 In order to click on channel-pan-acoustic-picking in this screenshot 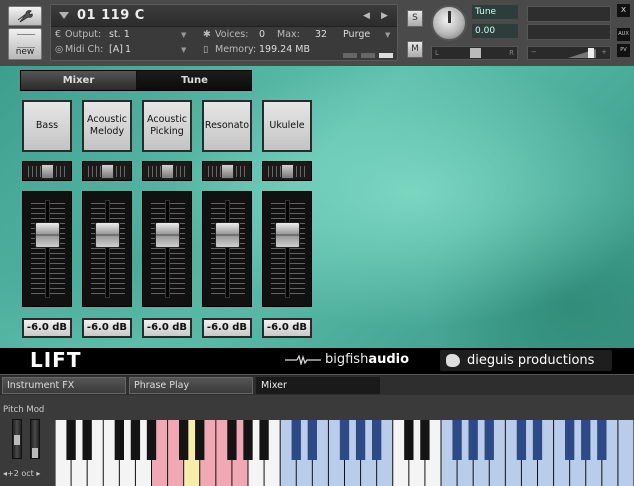, I will do `click(167, 171)`.